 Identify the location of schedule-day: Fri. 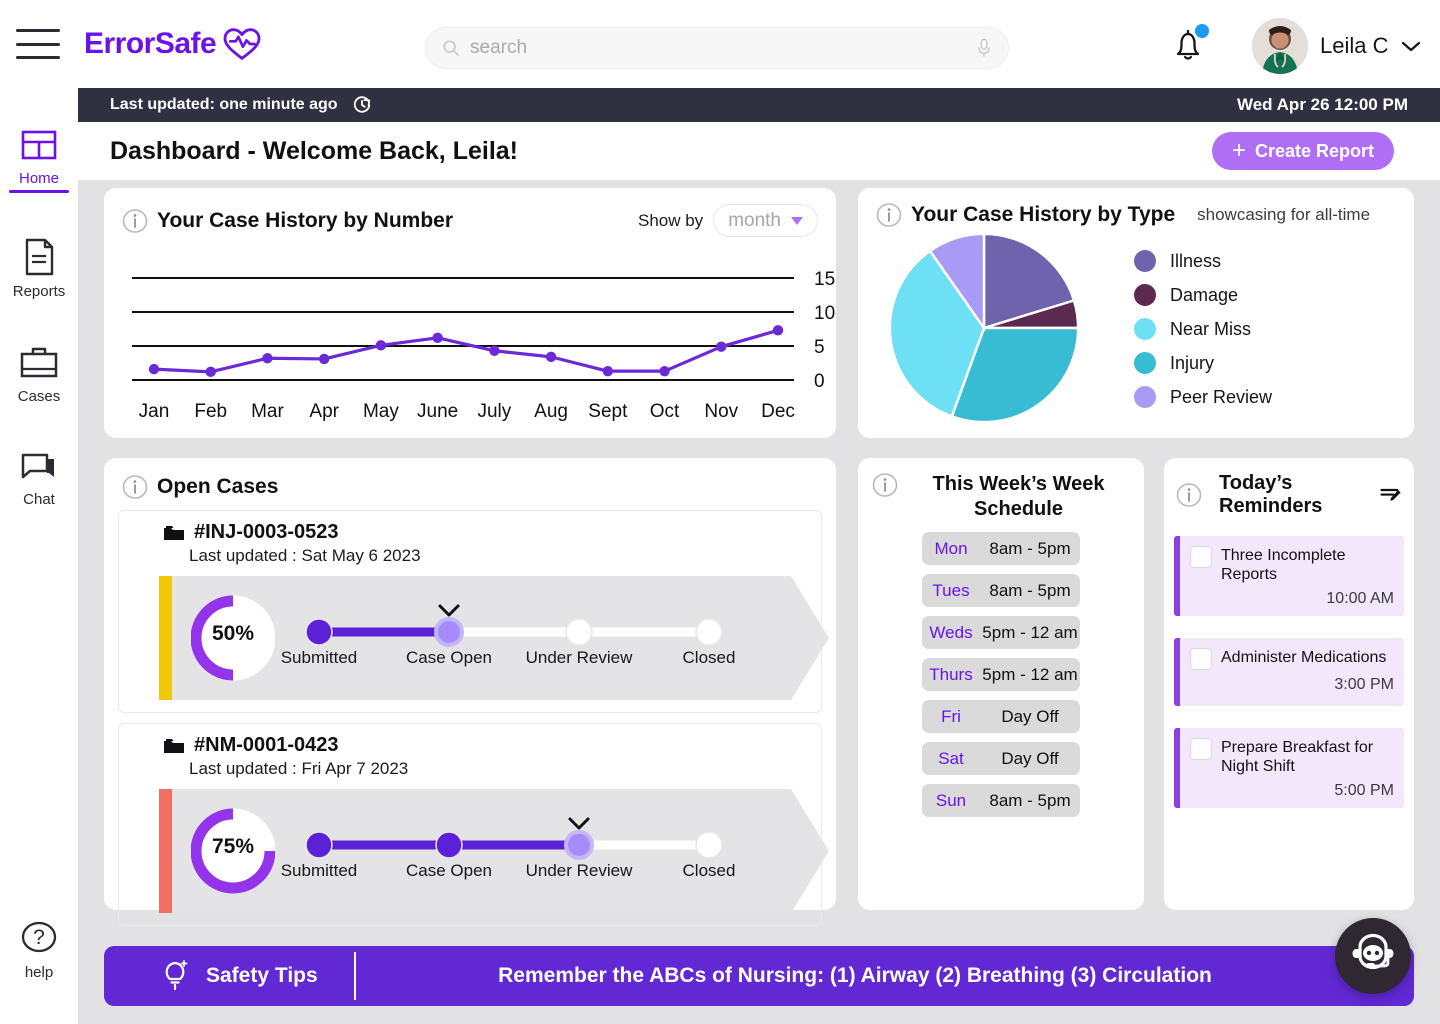
(951, 716).